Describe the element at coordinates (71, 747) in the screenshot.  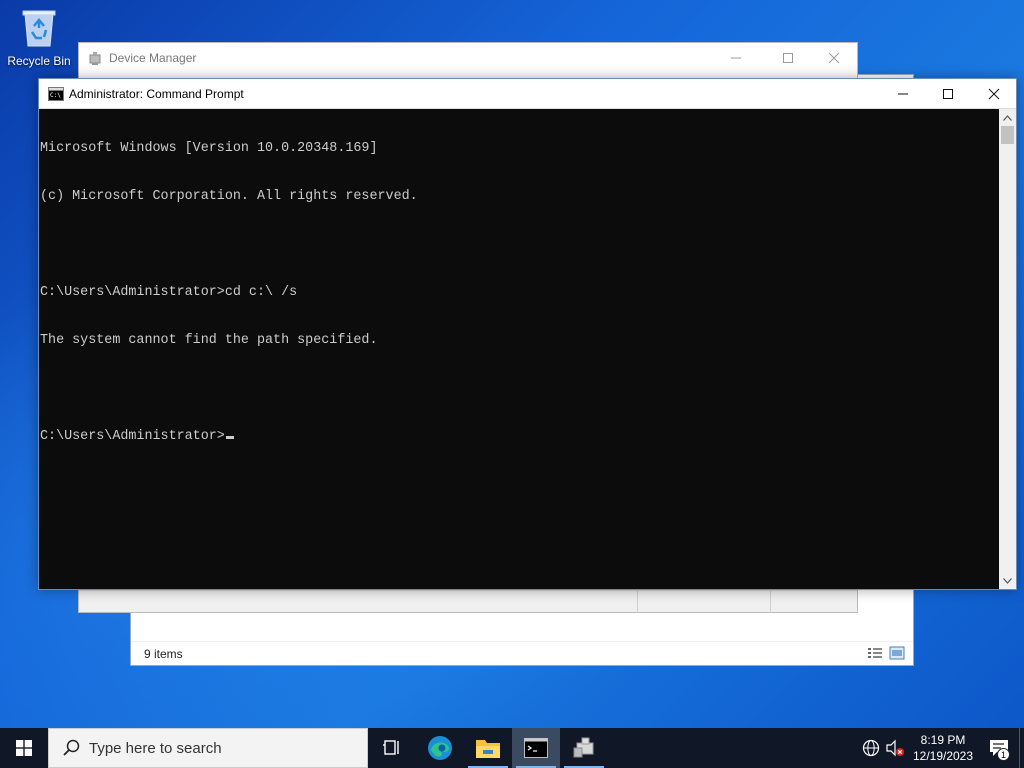
I see `search-icon` at that location.